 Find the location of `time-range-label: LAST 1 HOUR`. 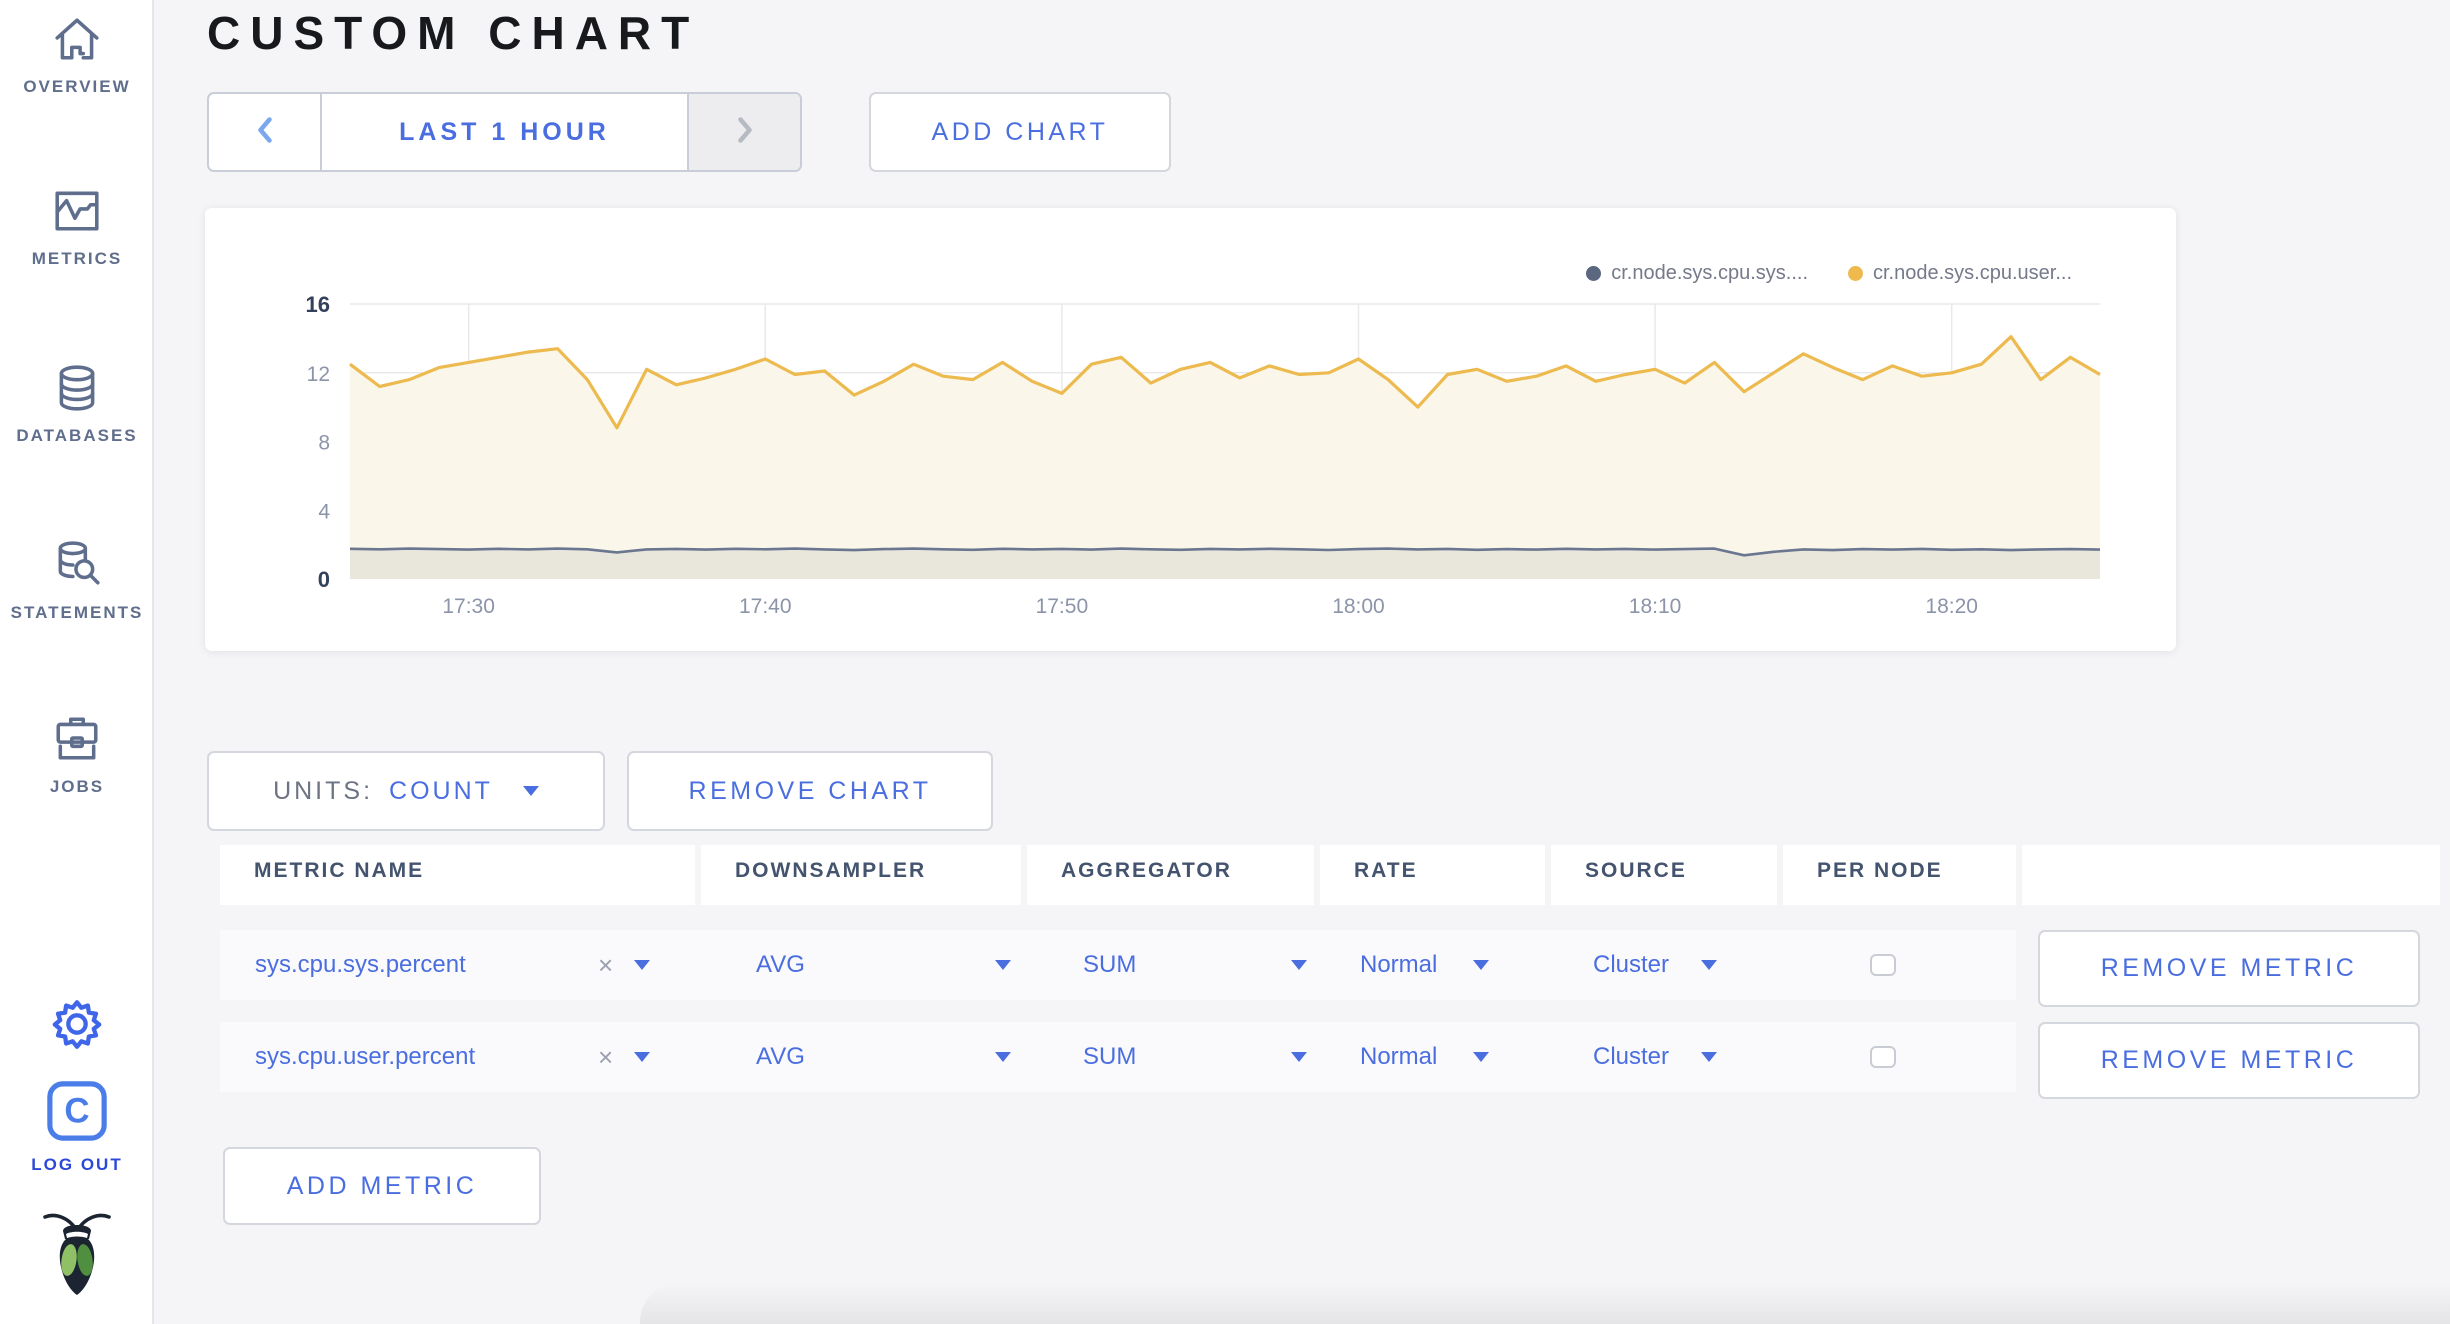

time-range-label: LAST 1 HOUR is located at coordinates (504, 132).